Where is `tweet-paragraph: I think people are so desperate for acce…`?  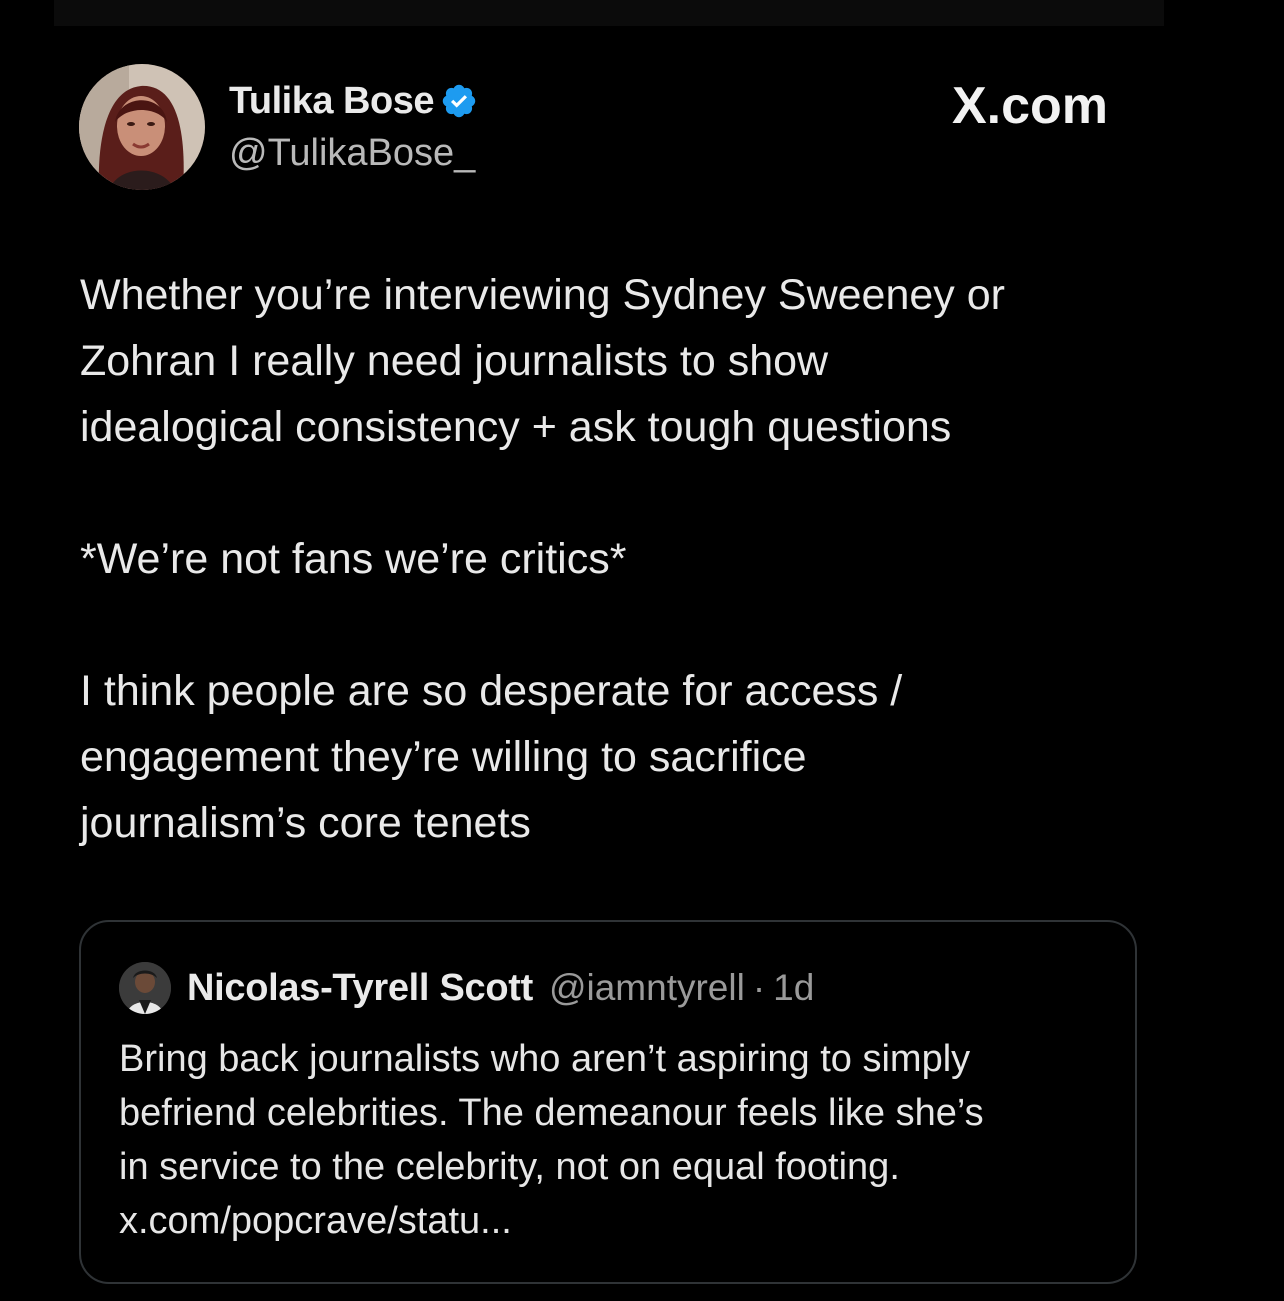
tweet-paragraph: I think people are so desperate for acce… is located at coordinates (491, 757).